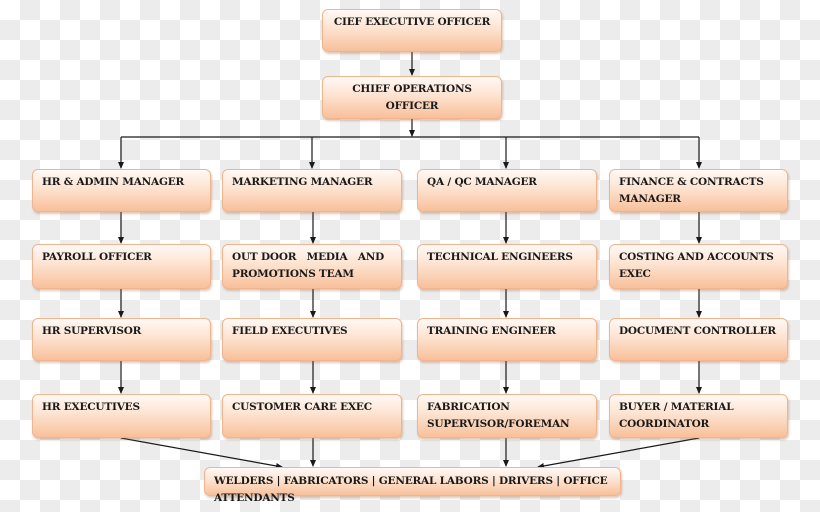 The image size is (820, 512). Describe the element at coordinates (312, 416) in the screenshot. I see `node-customer-care-exec: CUSTOMER CARE EXEC` at that location.